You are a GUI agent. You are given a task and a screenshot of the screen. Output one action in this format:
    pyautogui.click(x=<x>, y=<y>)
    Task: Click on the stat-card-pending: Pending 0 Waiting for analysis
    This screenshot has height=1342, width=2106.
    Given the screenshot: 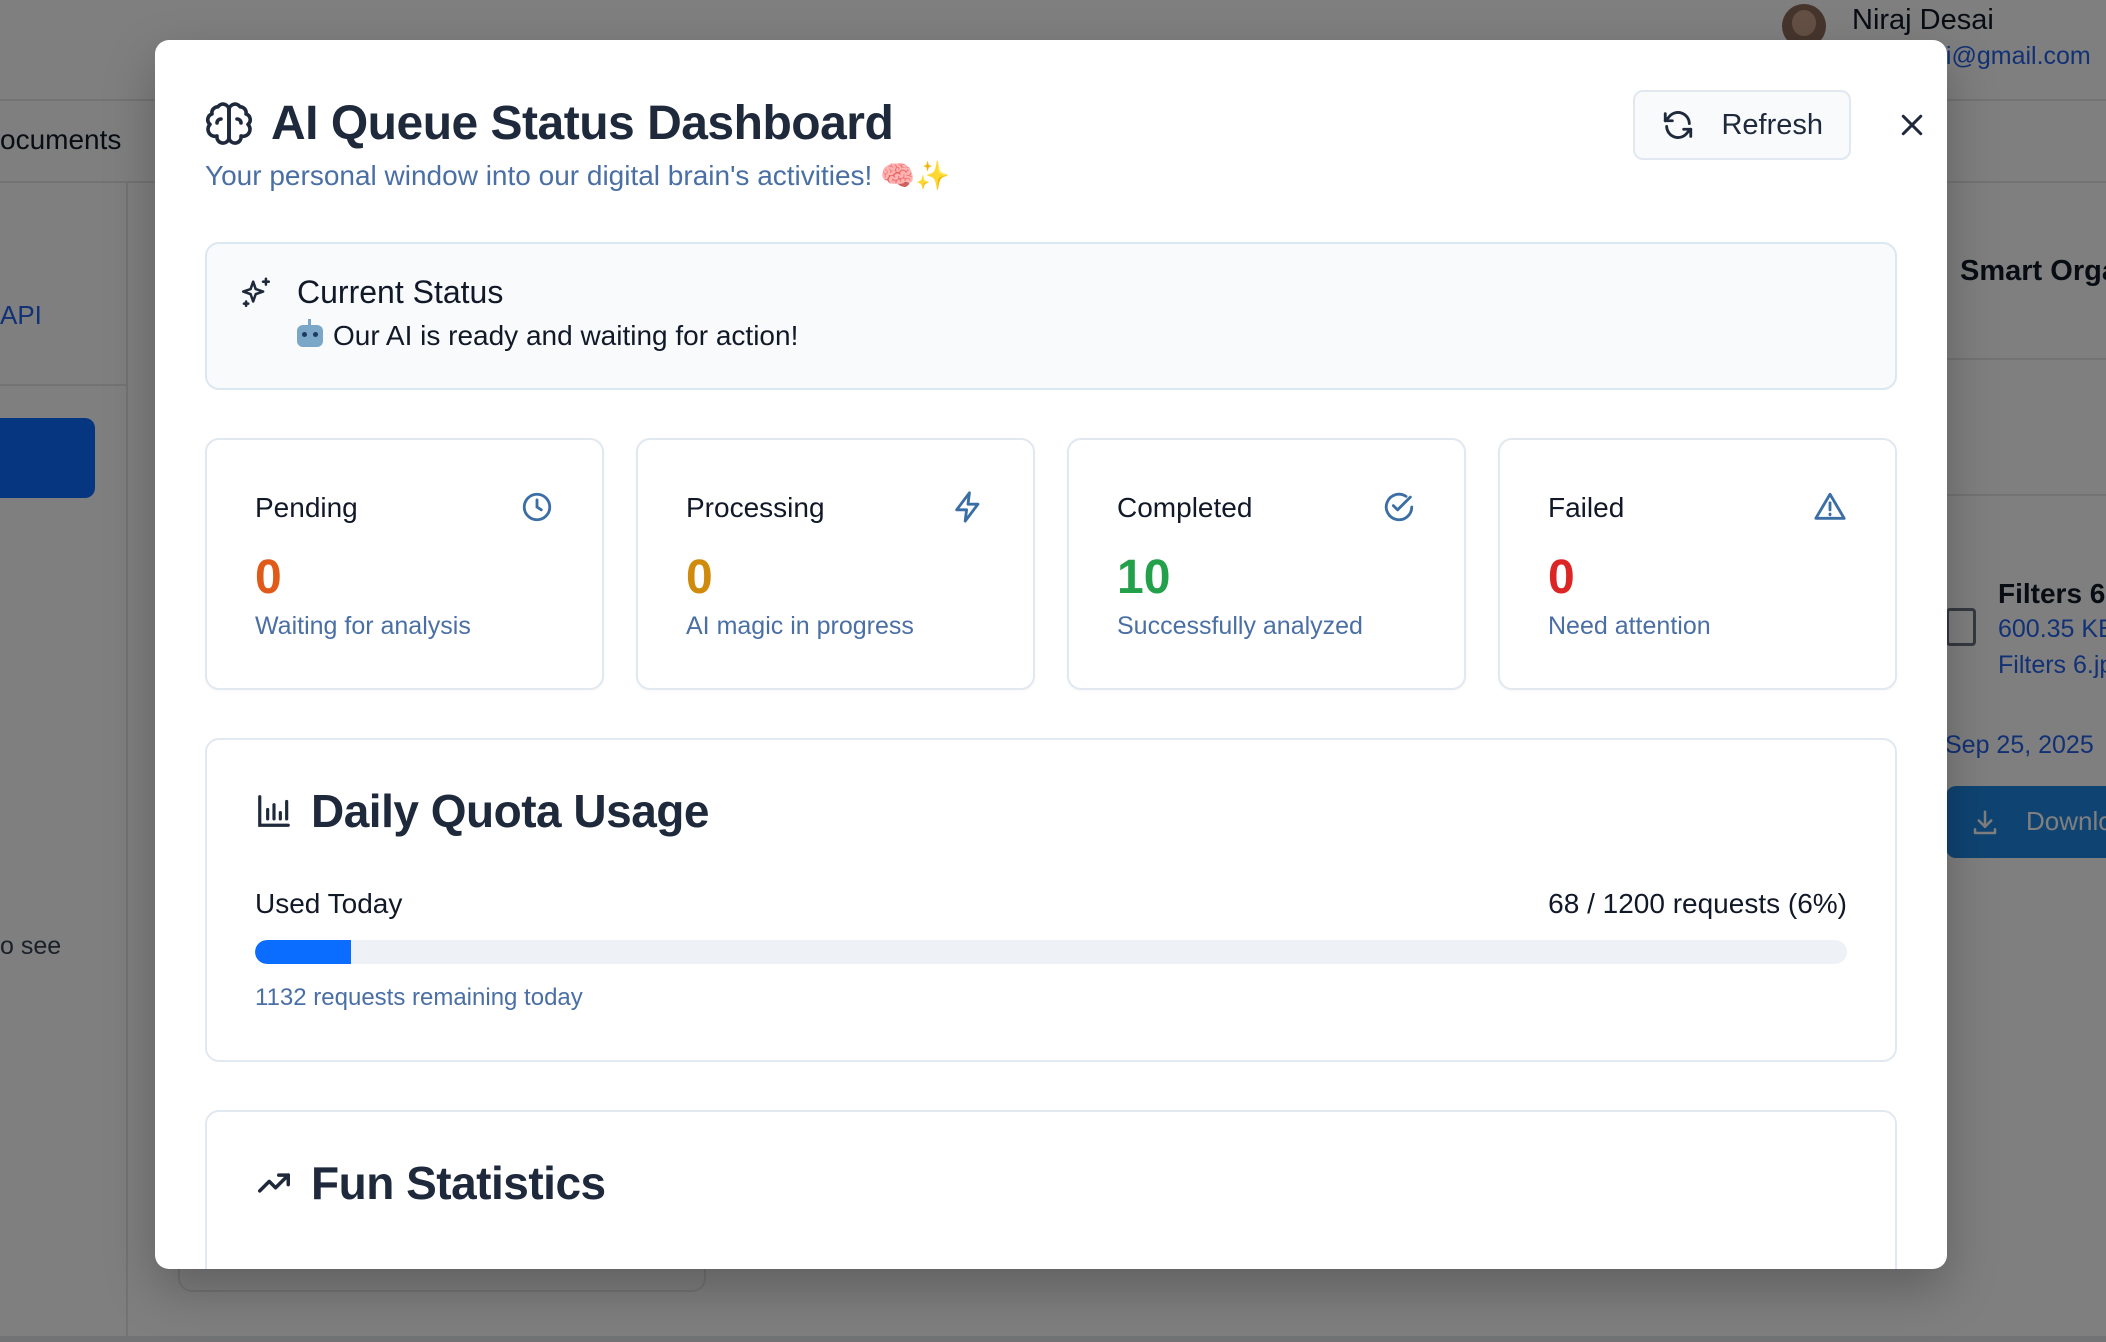 What is the action you would take?
    pyautogui.click(x=404, y=564)
    